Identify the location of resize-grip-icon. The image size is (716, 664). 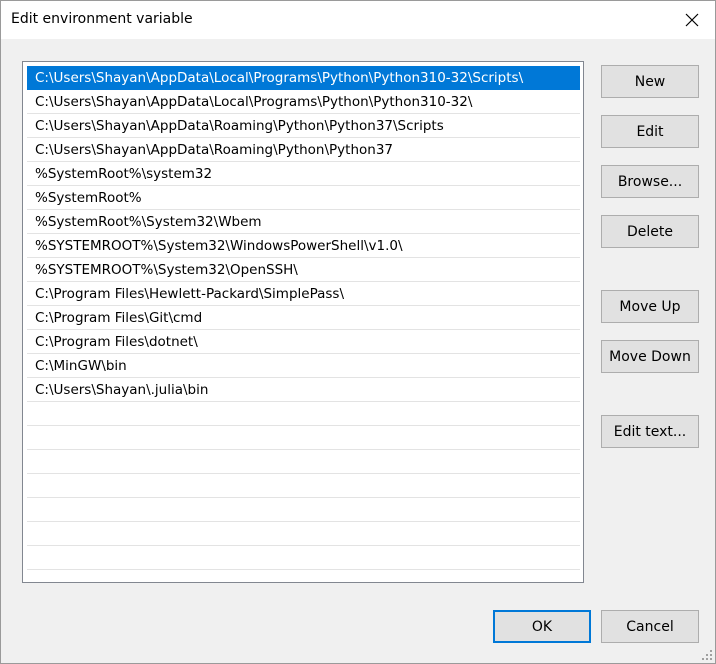
(707, 655).